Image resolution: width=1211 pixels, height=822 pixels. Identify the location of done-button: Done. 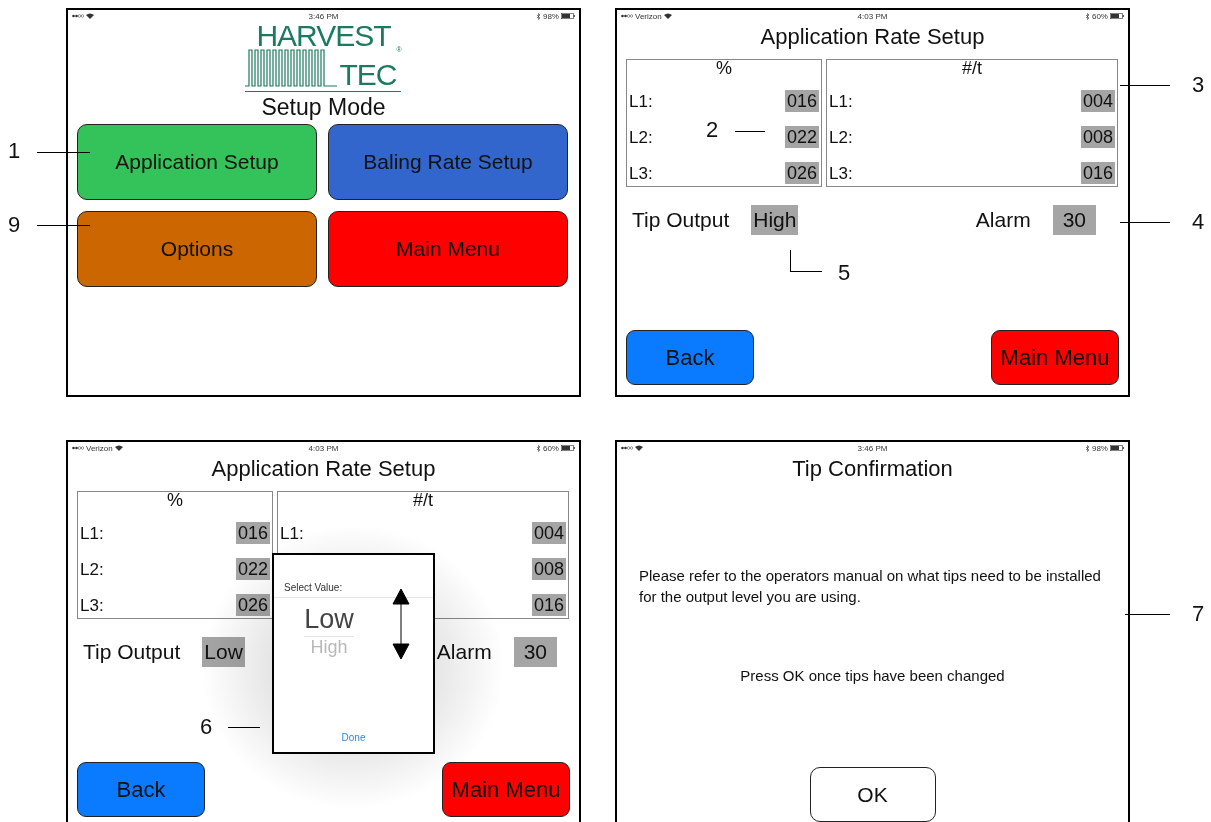
(353, 737).